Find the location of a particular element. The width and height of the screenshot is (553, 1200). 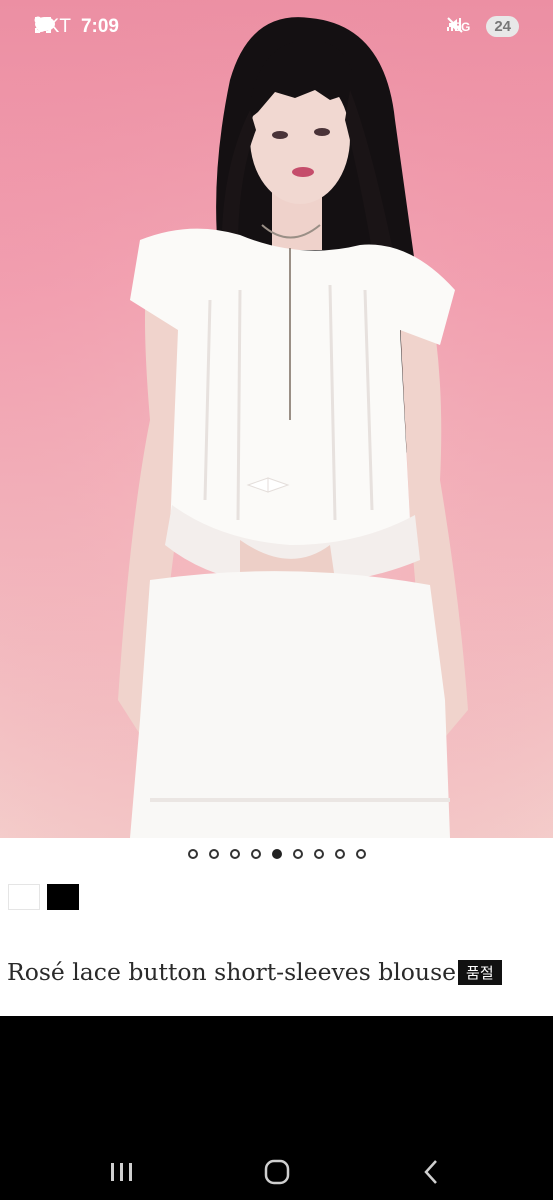

home-button is located at coordinates (277, 1174).